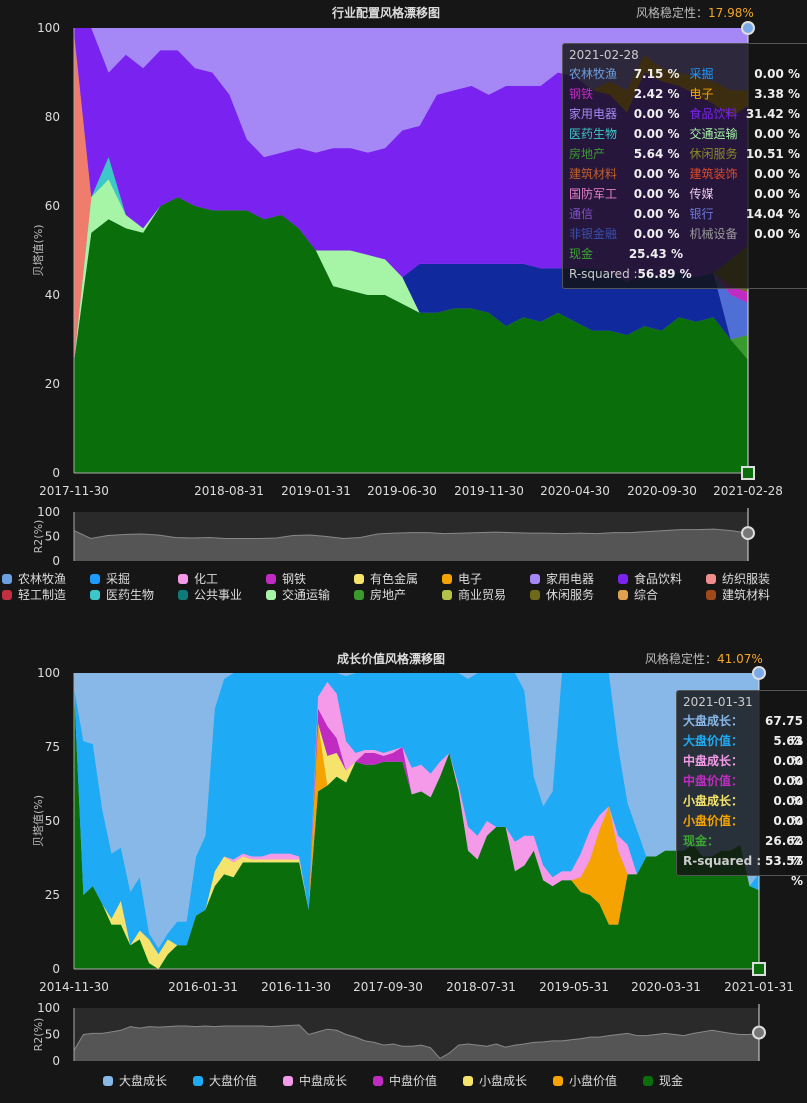 The width and height of the screenshot is (807, 1103). I want to click on legend-item-家用电器: 家用电器, so click(562, 578).